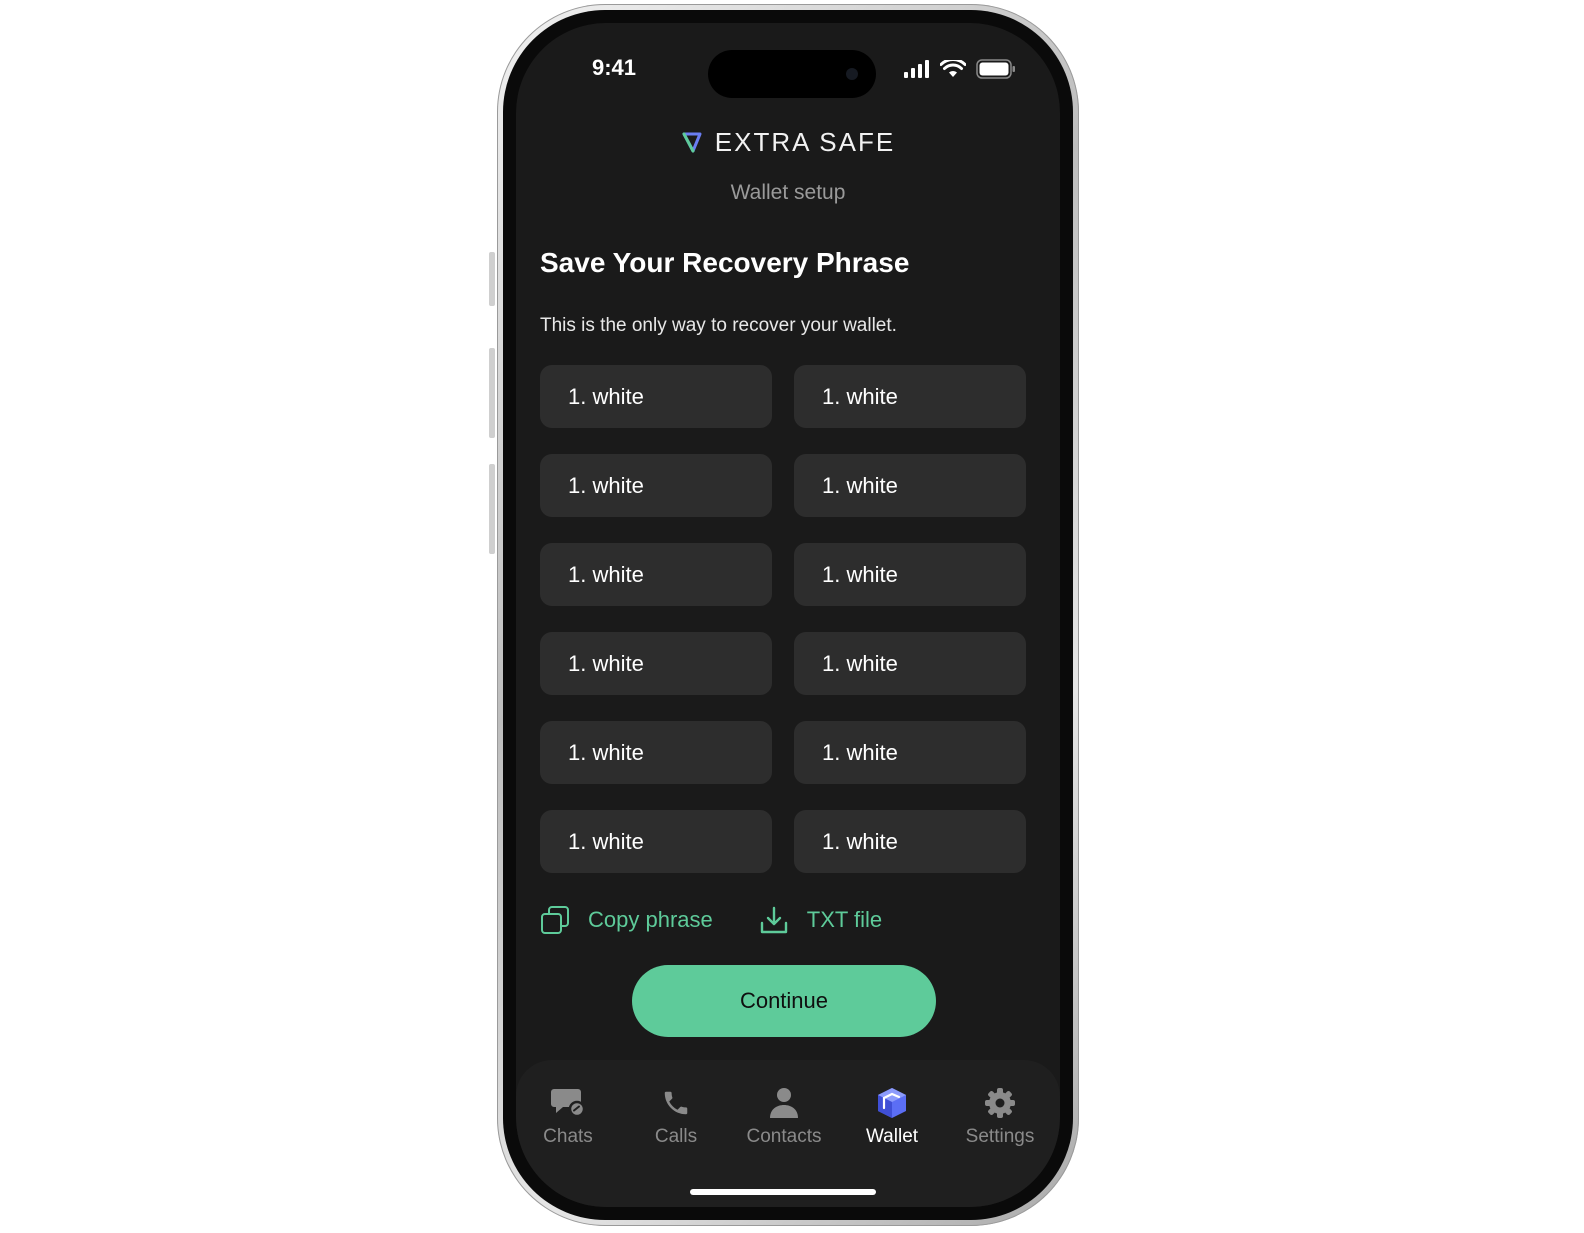 Image resolution: width=1584 pixels, height=1233 pixels. Describe the element at coordinates (892, 1103) in the screenshot. I see `wallet-cube-icon` at that location.